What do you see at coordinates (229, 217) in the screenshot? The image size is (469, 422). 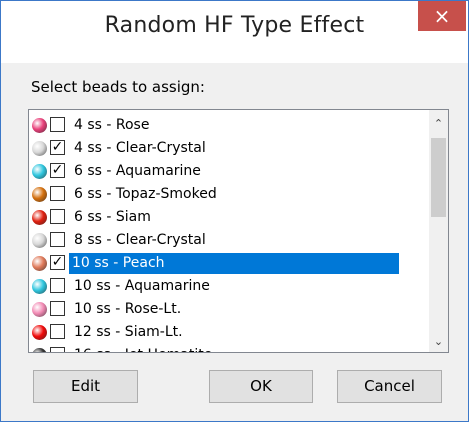 I see `bead-list-item: 6 ss - Siam` at bounding box center [229, 217].